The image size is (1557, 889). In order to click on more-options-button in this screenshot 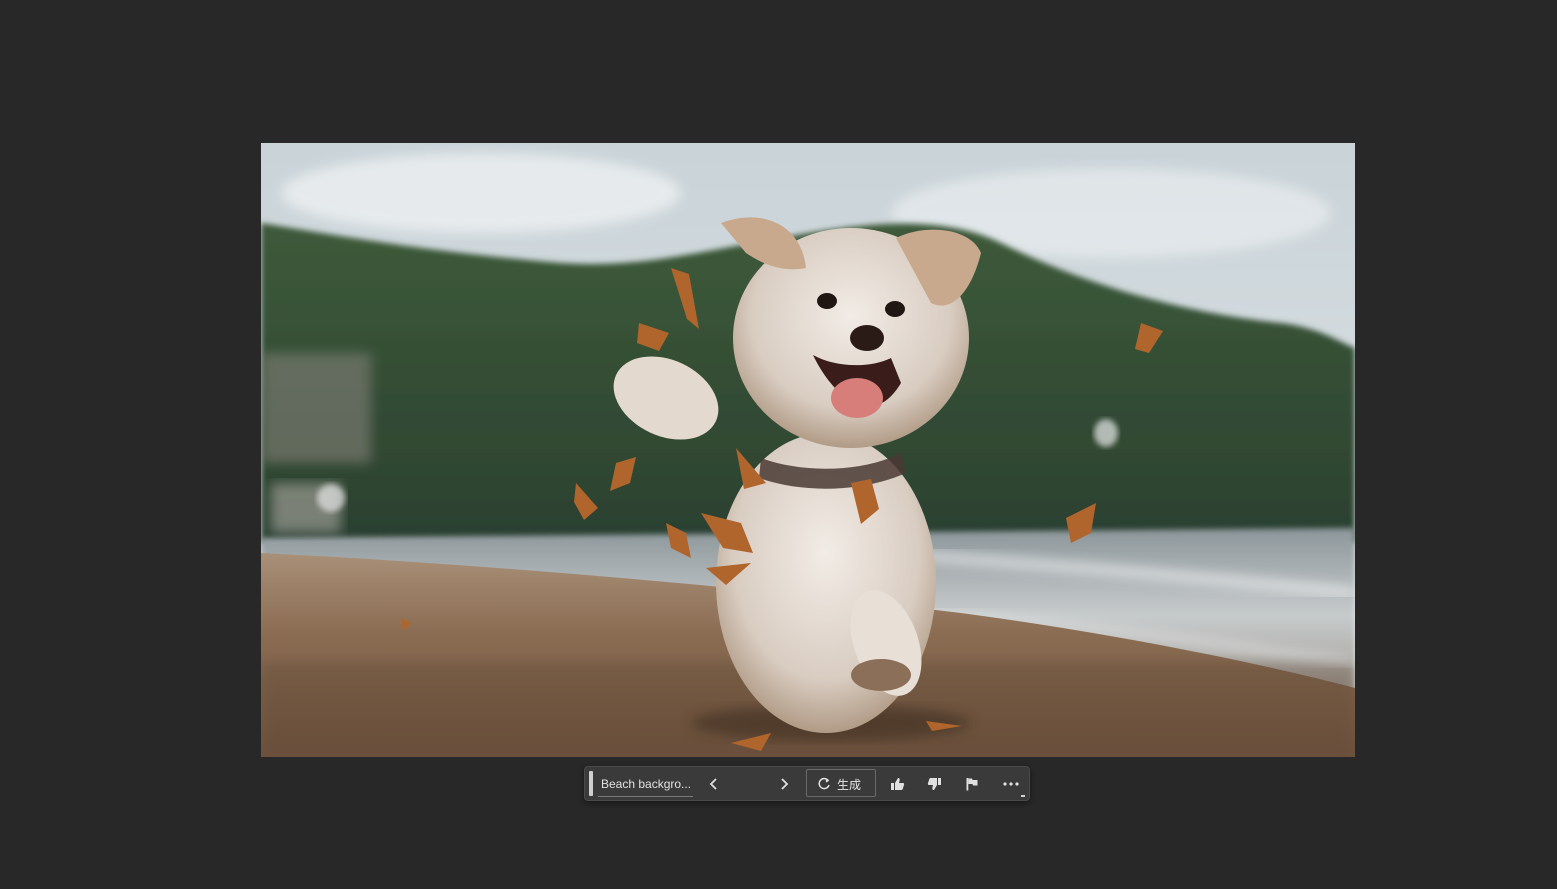, I will do `click(1011, 784)`.